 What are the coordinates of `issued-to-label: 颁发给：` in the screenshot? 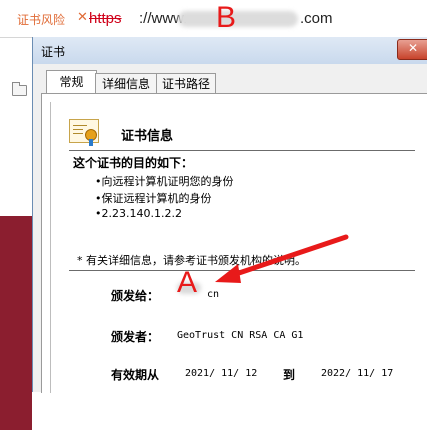 It's located at (135, 296).